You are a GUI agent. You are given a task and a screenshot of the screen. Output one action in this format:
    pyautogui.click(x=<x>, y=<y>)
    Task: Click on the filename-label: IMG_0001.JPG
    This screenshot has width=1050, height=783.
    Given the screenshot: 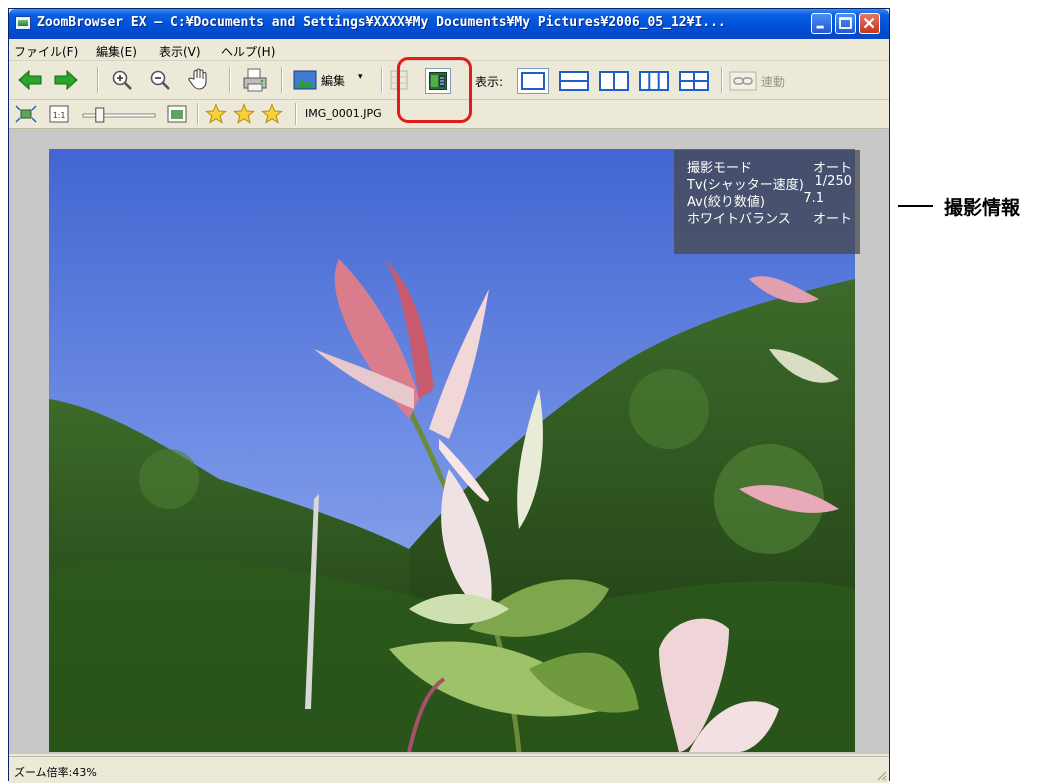 What is the action you would take?
    pyautogui.click(x=343, y=113)
    